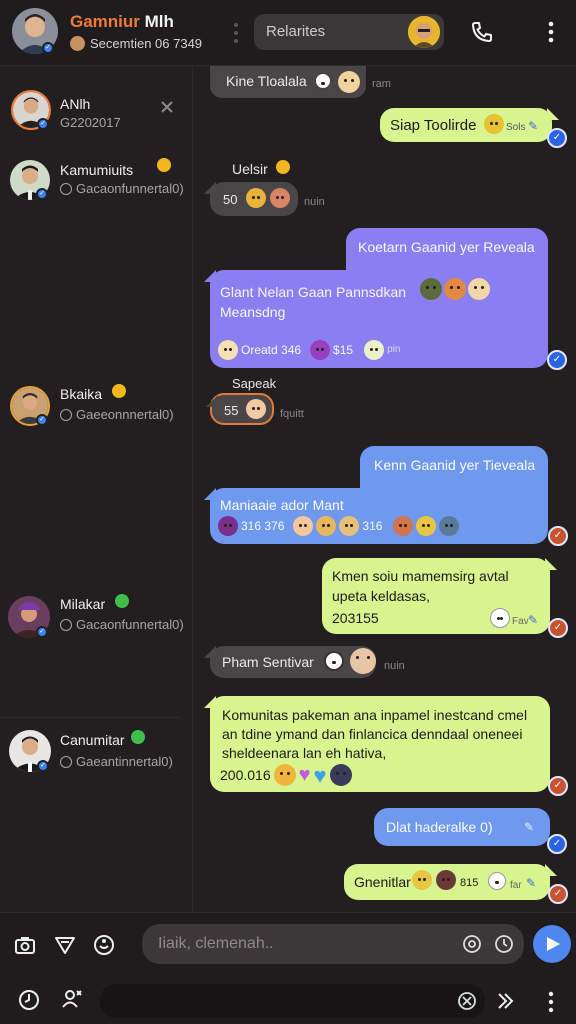 The image size is (576, 1024). What do you see at coordinates (104, 945) in the screenshot?
I see `sticker-icon` at bounding box center [104, 945].